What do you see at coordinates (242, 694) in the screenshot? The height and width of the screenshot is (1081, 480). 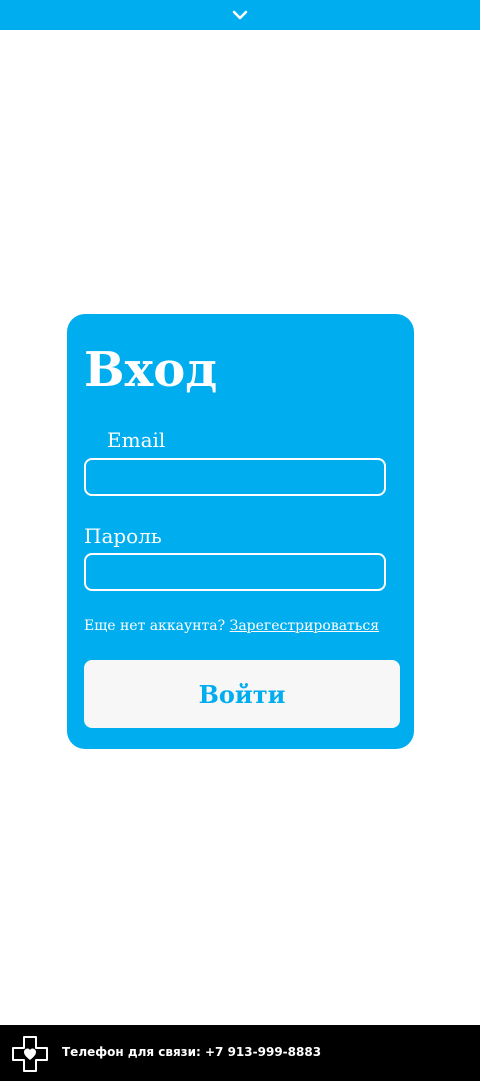 I see `login-button: Войти` at bounding box center [242, 694].